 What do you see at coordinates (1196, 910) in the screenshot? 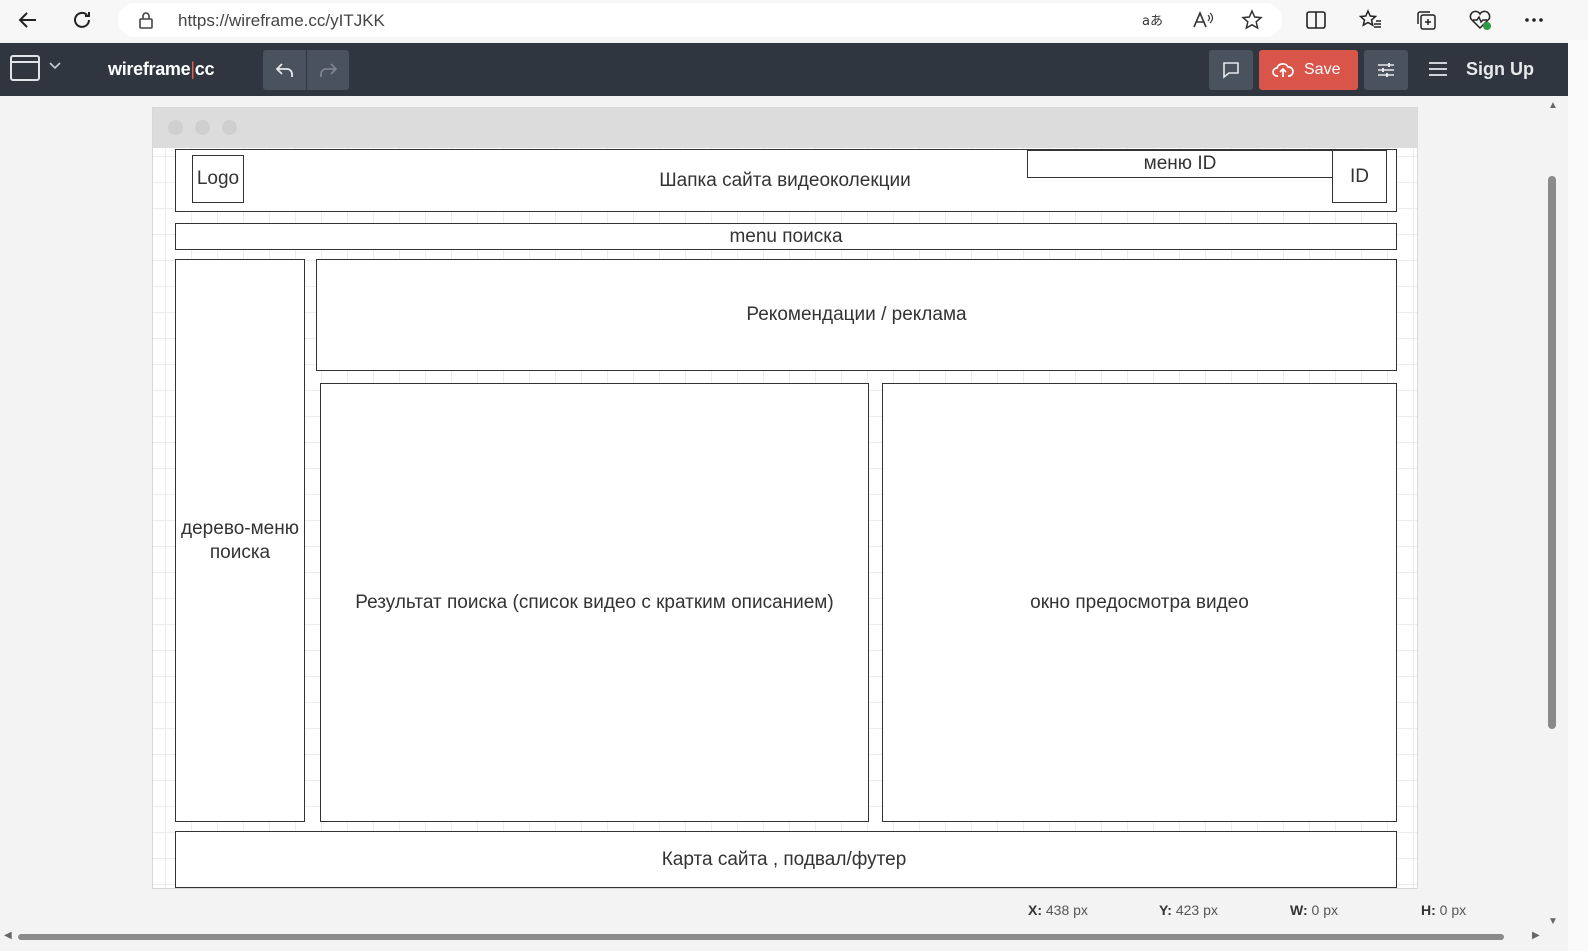
I see `status-y-value: 423 px` at bounding box center [1196, 910].